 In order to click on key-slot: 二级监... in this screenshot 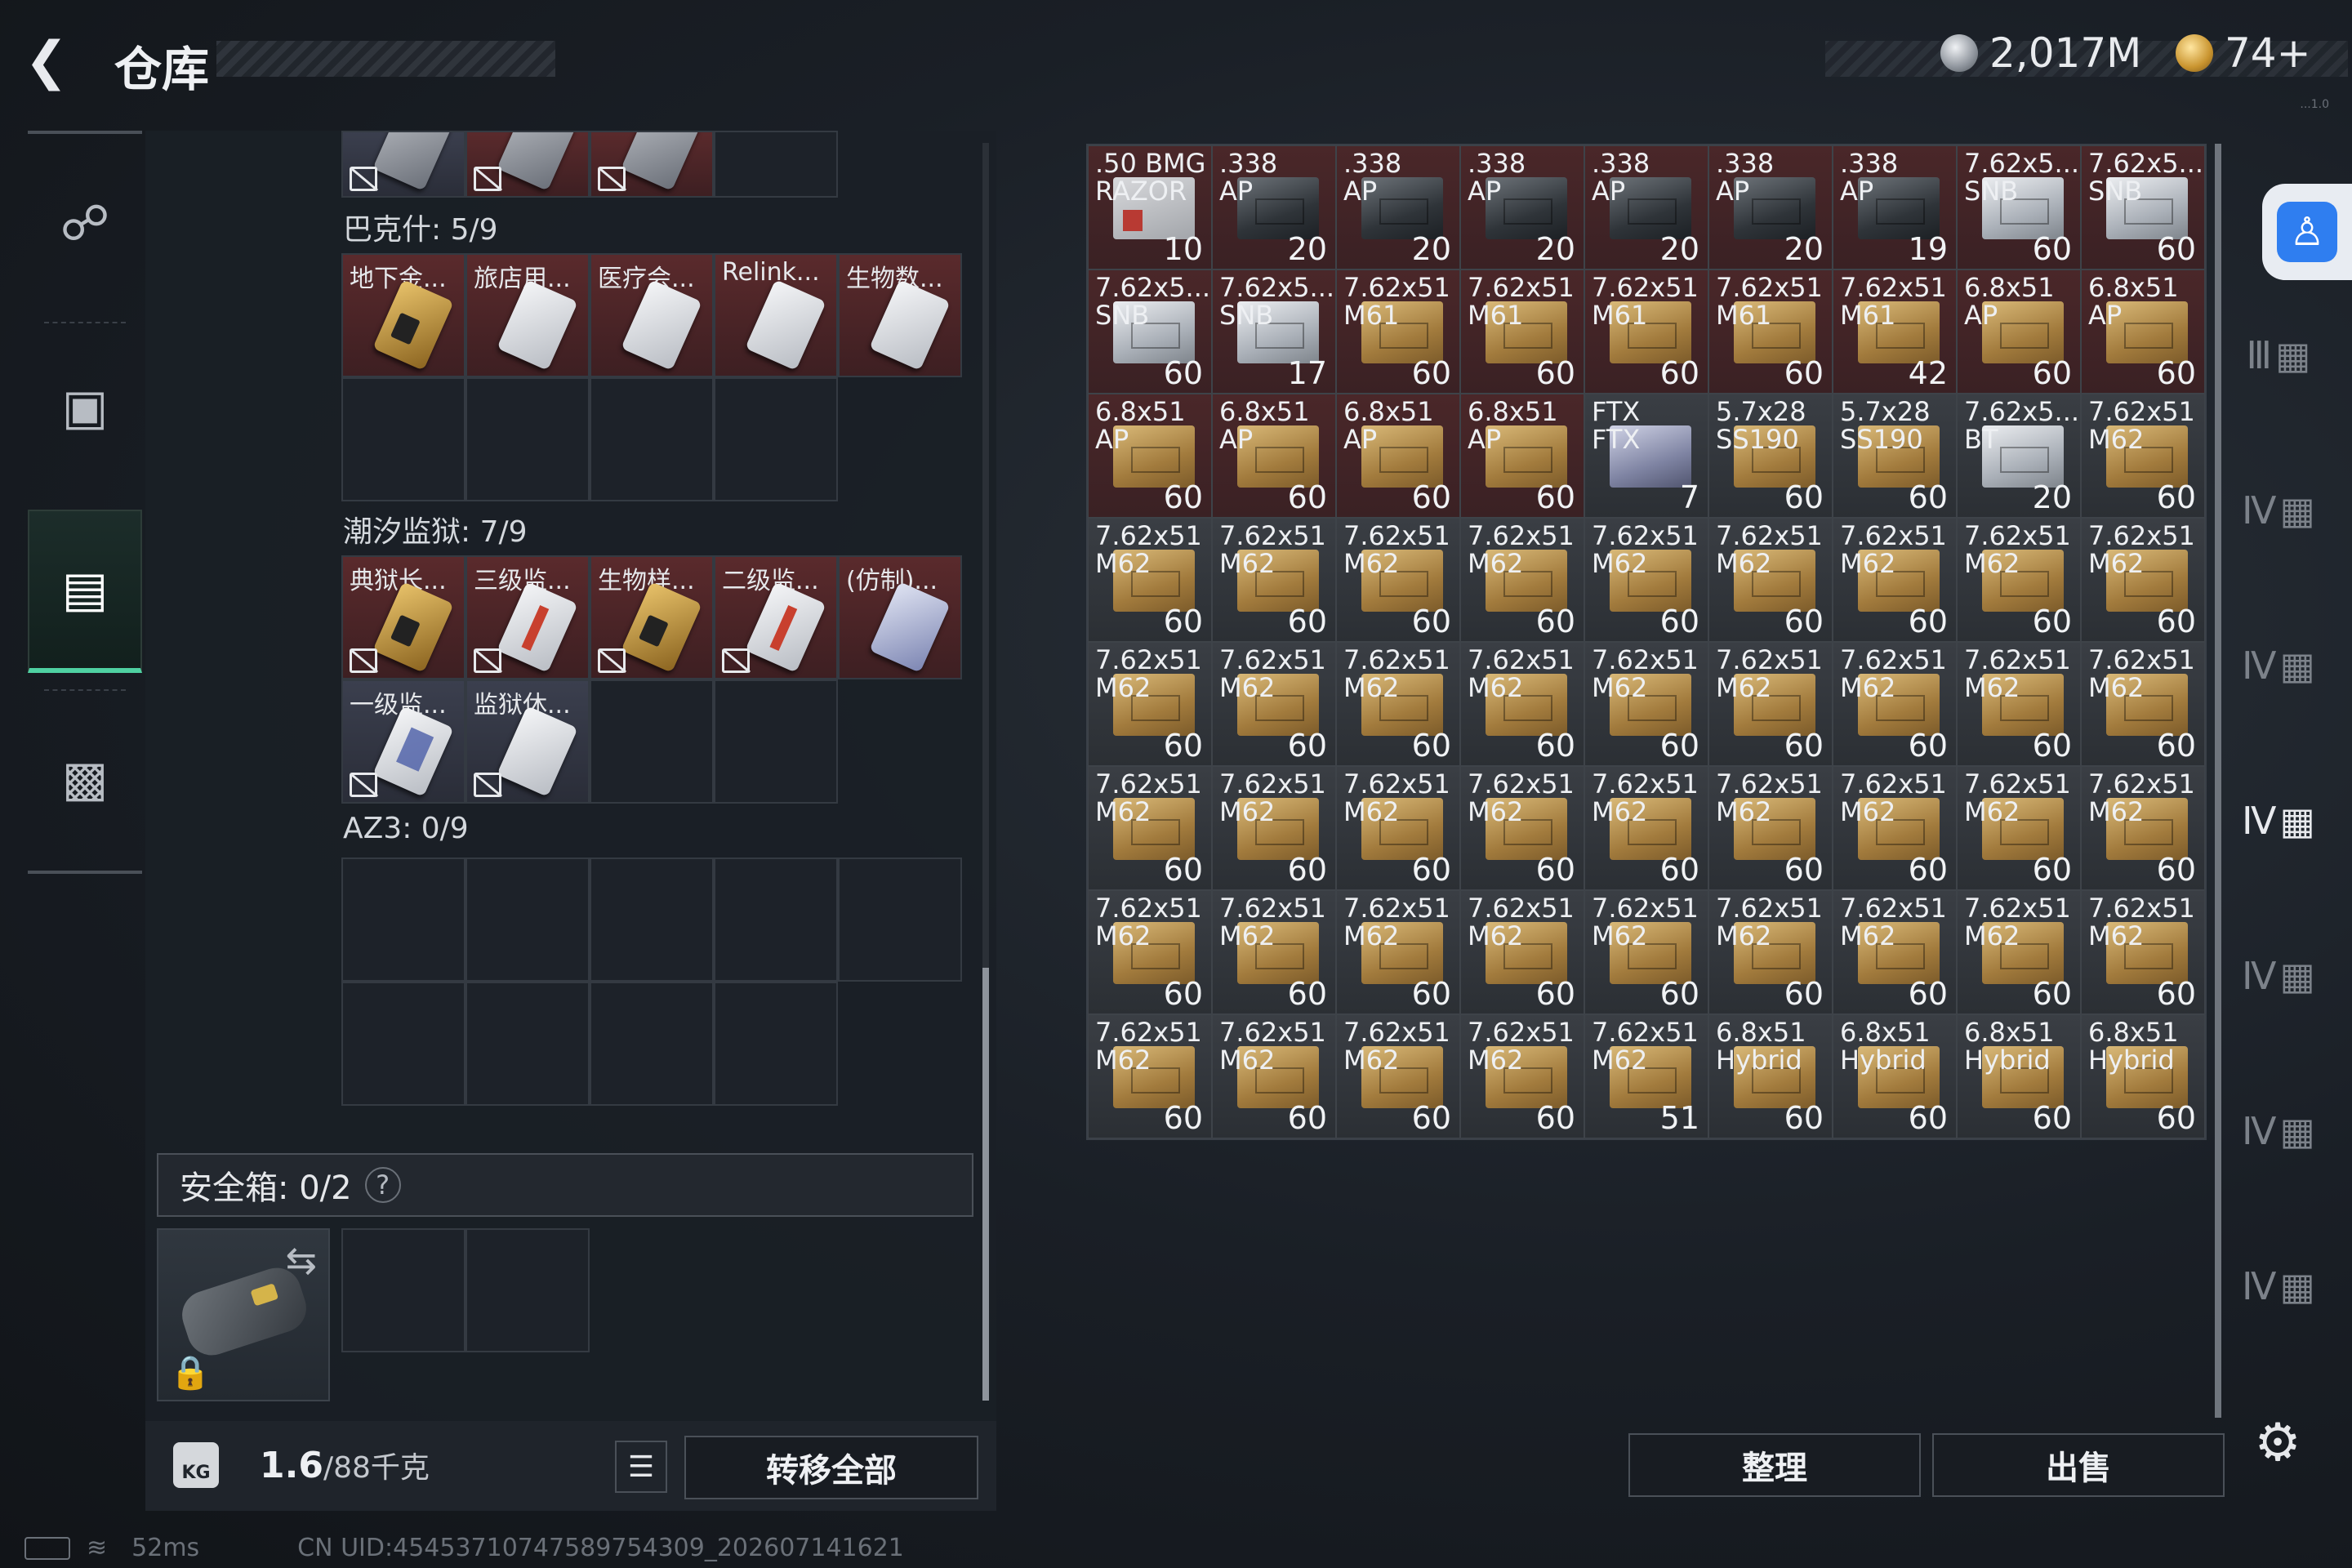, I will do `click(776, 617)`.